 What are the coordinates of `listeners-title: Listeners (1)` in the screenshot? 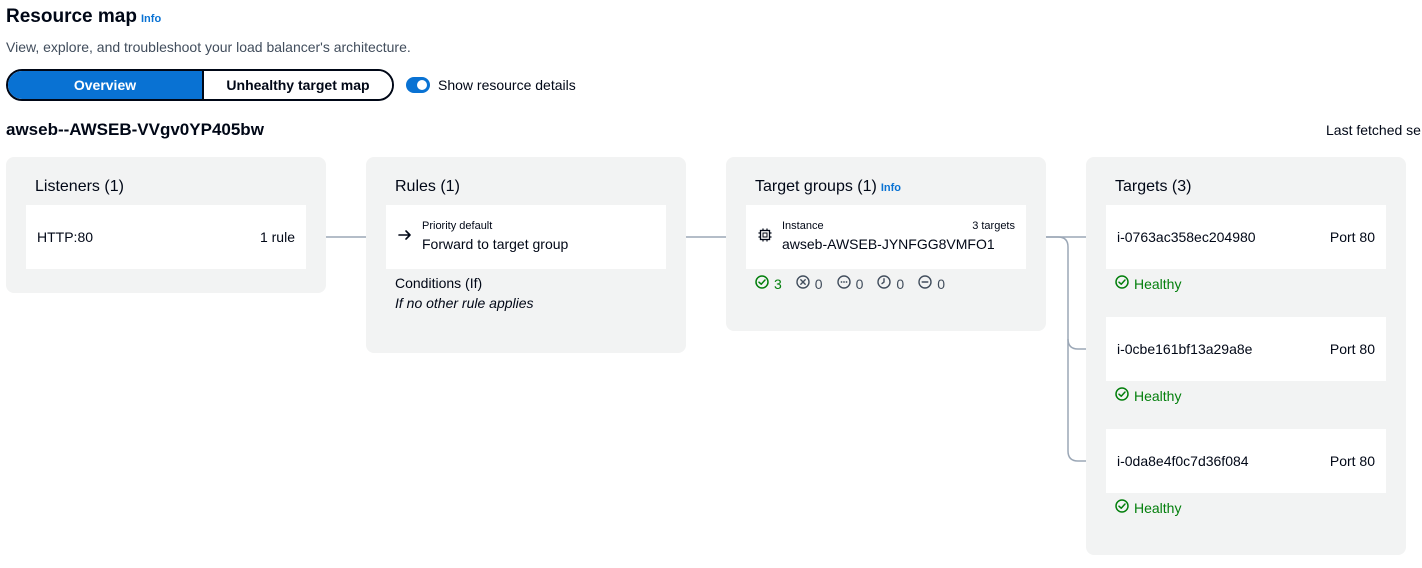 It's located at (79, 186).